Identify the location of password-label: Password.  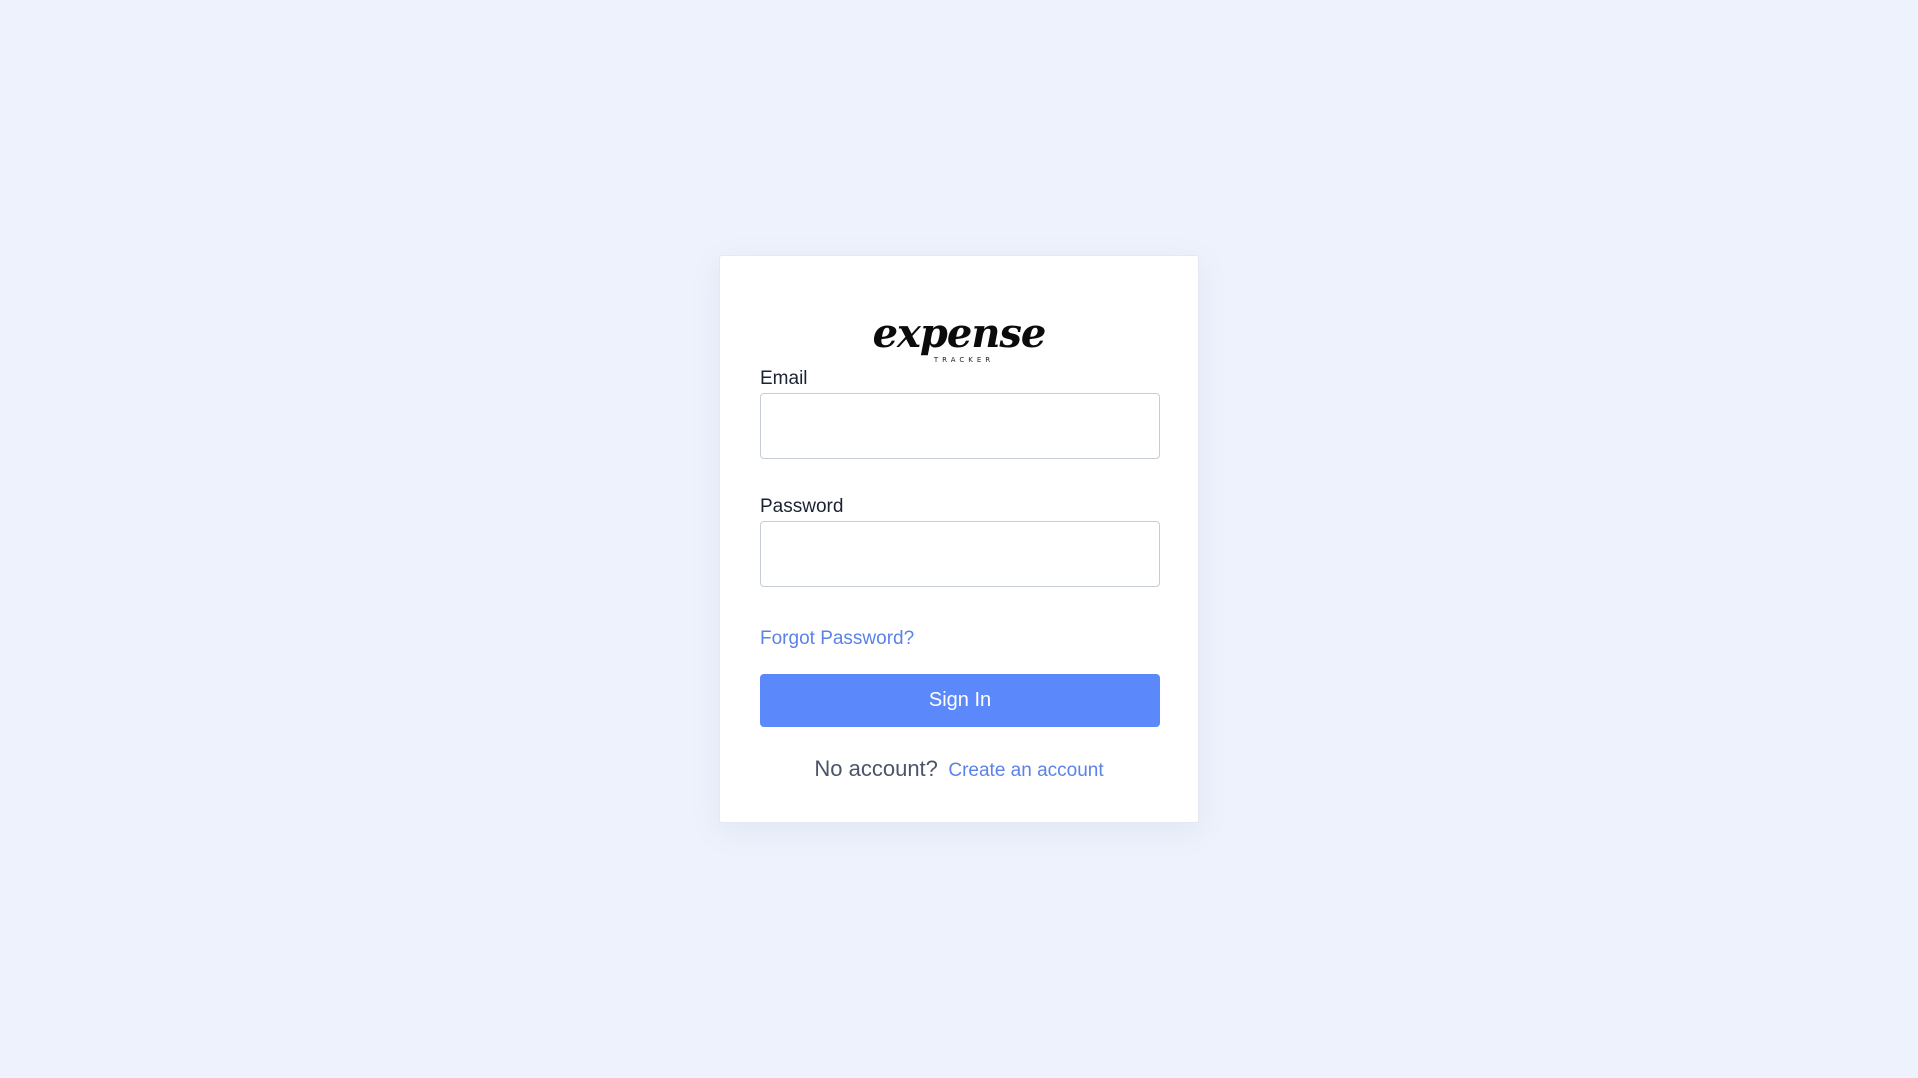
(802, 506).